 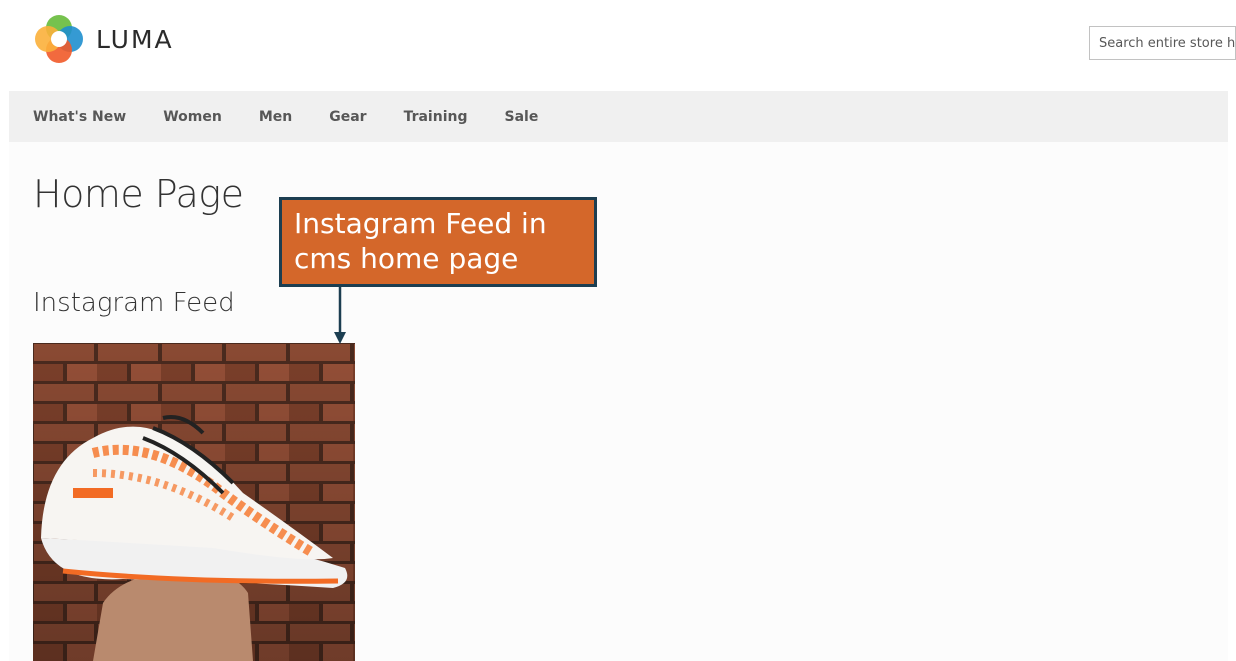 I want to click on logo: LUMA, so click(x=104, y=39).